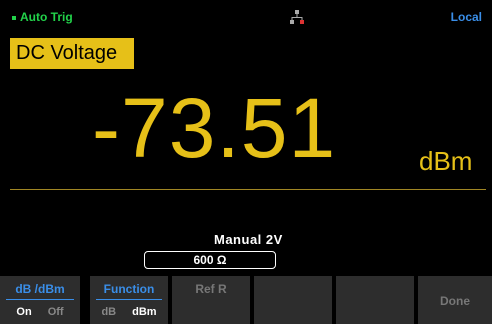  I want to click on status-bar: Auto Trig Local, so click(246, 17).